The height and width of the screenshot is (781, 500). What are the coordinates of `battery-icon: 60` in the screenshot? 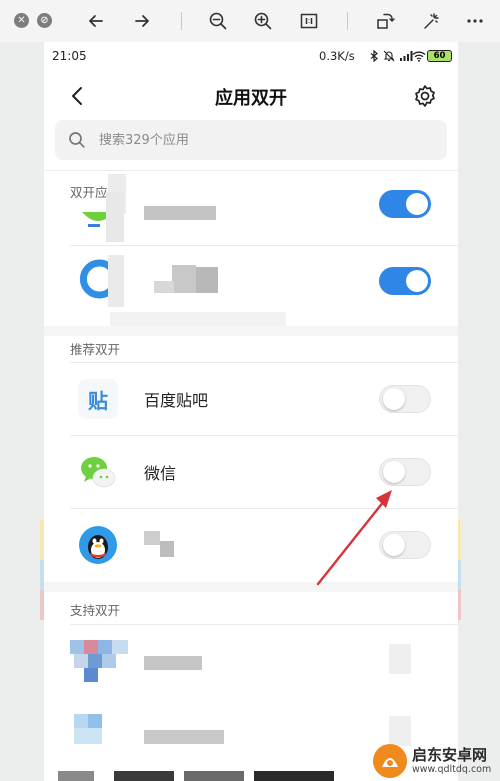 It's located at (439, 56).